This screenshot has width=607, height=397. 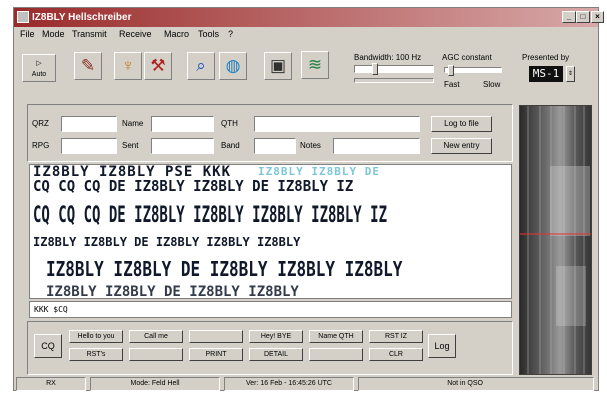 I want to click on menu-tools: Tools, so click(x=208, y=34).